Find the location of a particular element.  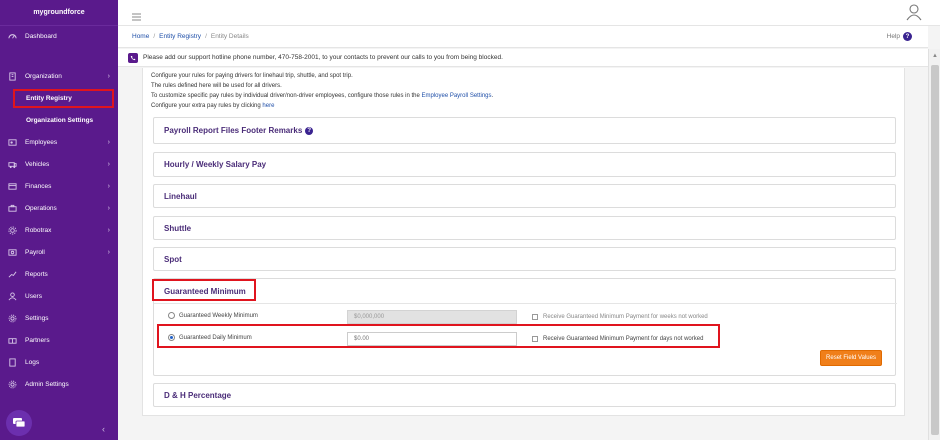

operations-icon is located at coordinates (12, 208).